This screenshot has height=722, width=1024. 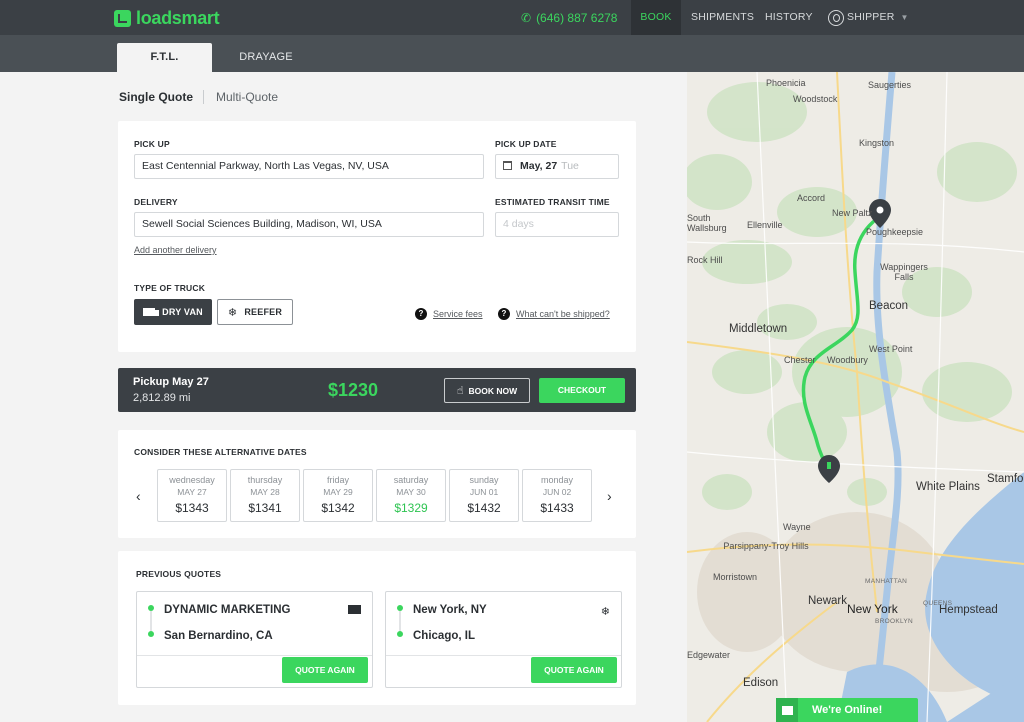 What do you see at coordinates (493, 390) in the screenshot?
I see `book-now-label: BOOK NOW` at bounding box center [493, 390].